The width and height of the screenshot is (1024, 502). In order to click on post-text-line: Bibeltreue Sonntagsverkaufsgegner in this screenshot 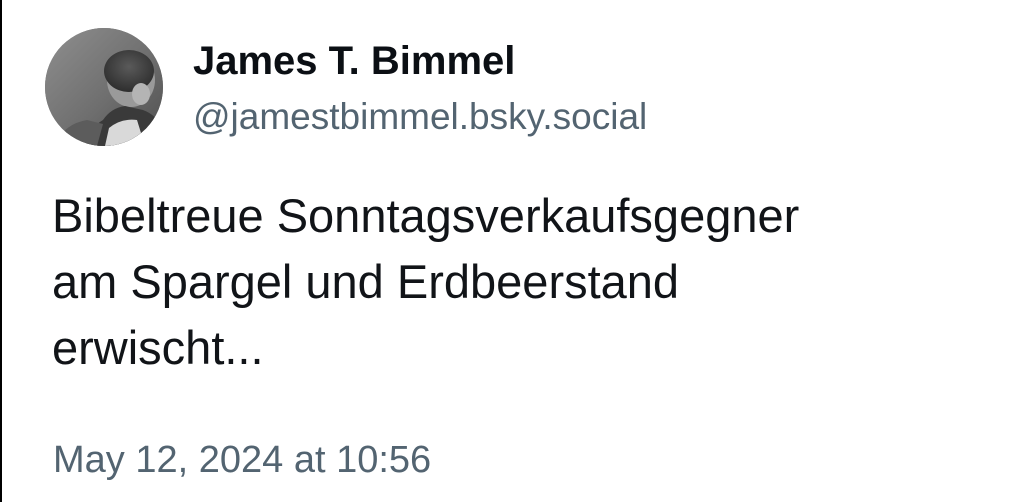, I will do `click(426, 215)`.